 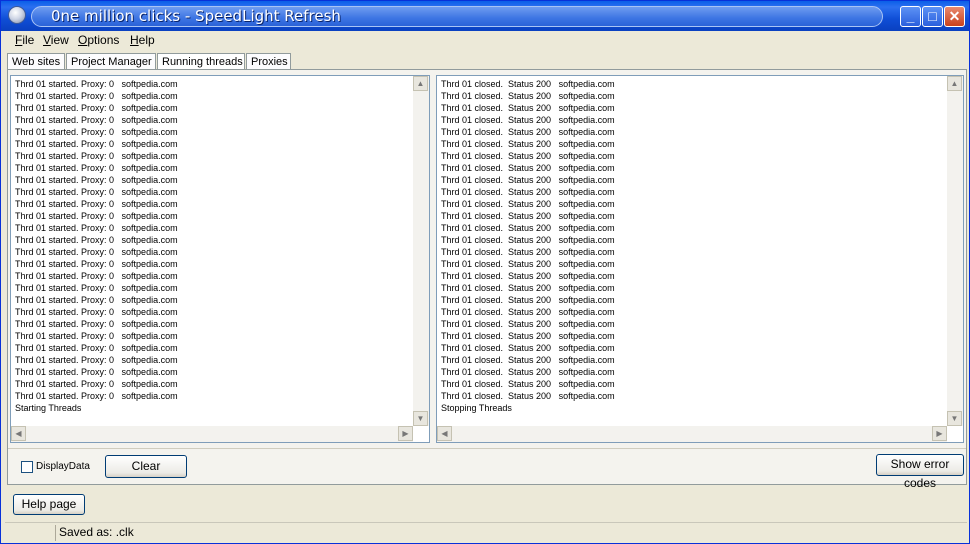 What do you see at coordinates (27, 467) in the screenshot?
I see `display-data-checkbox` at bounding box center [27, 467].